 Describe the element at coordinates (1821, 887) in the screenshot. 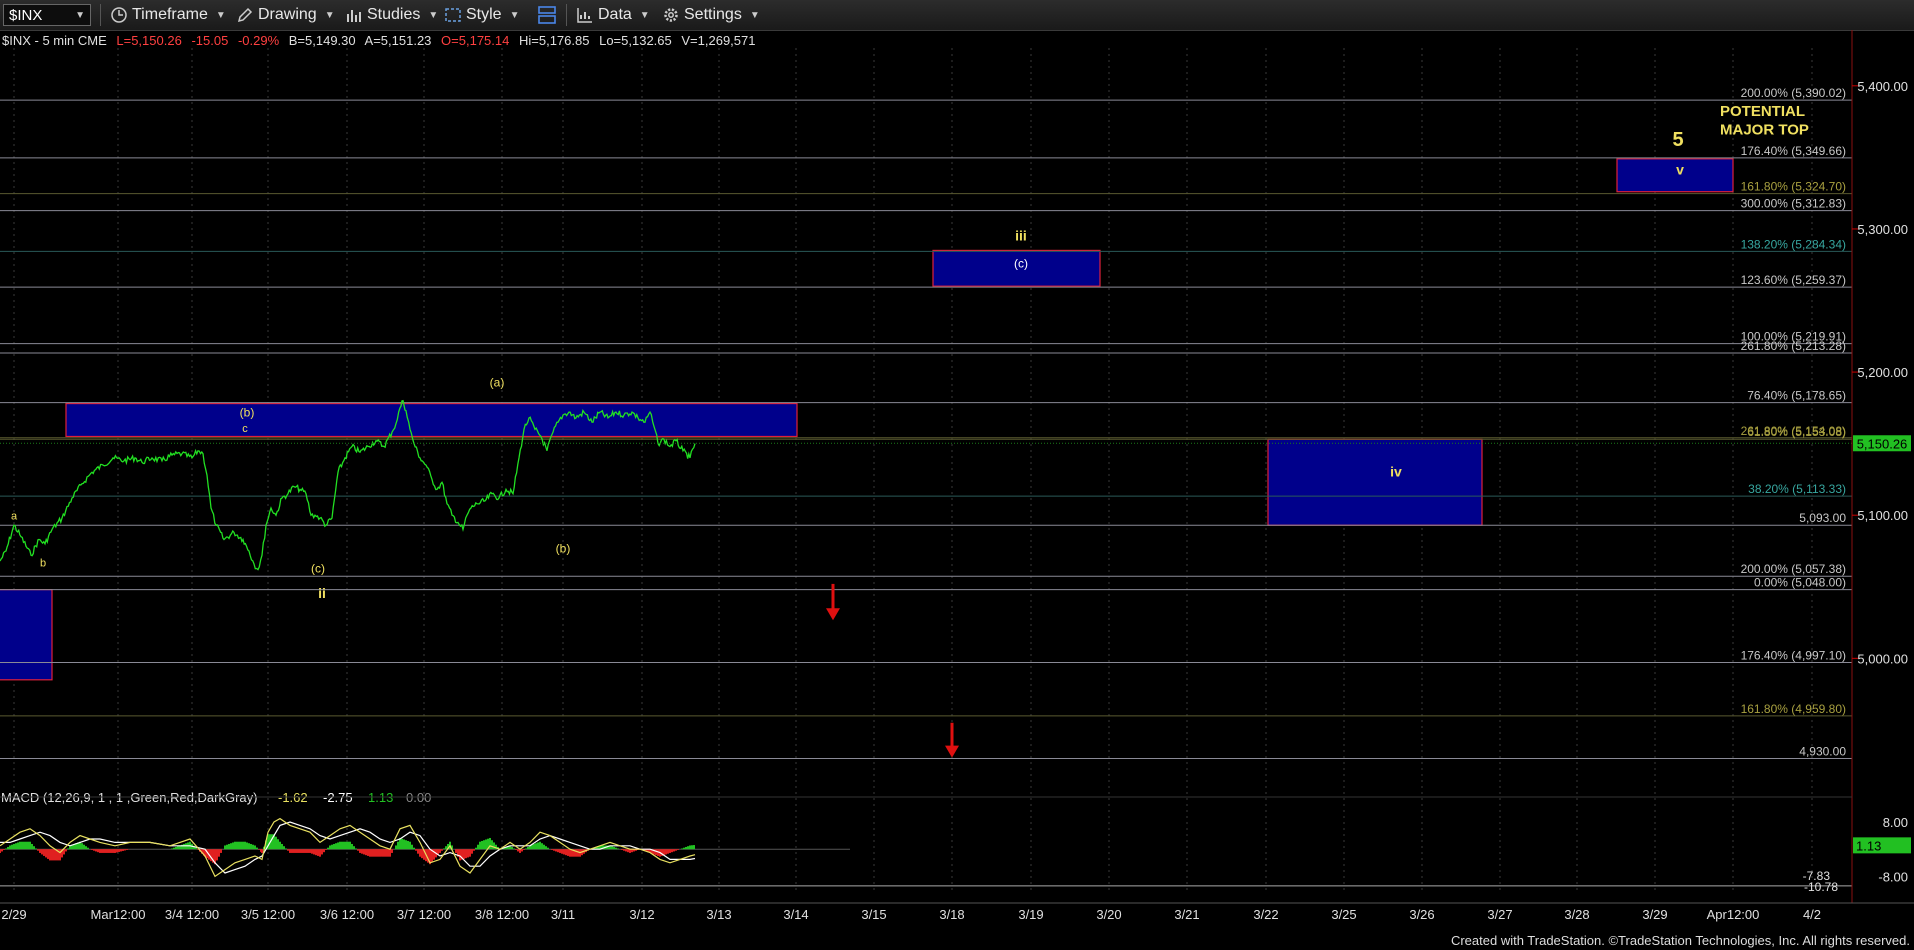

I see `macd-readout-label: -10.78` at that location.